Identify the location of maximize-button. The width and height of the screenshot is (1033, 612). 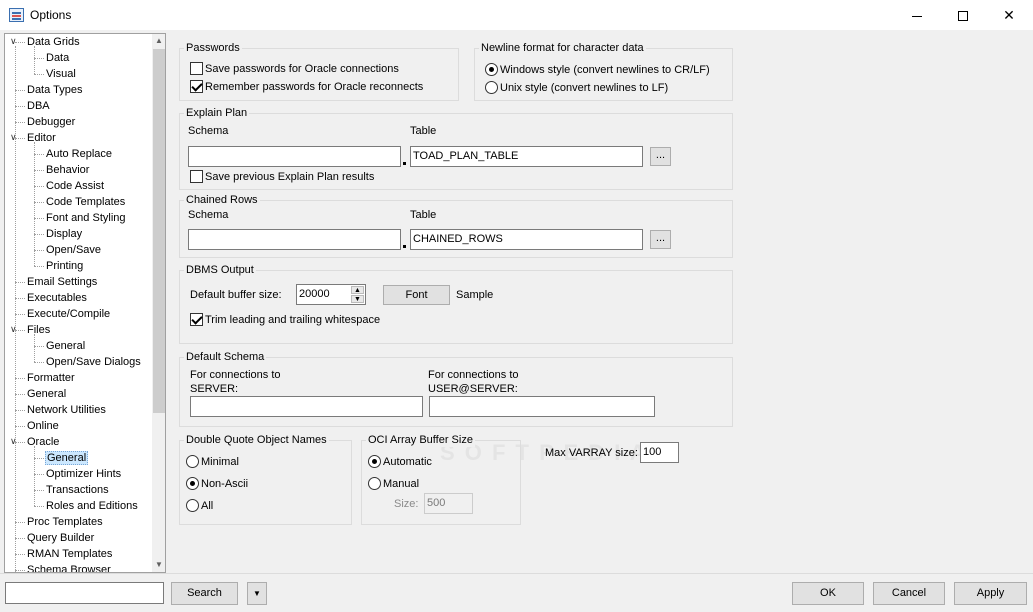
(963, 15).